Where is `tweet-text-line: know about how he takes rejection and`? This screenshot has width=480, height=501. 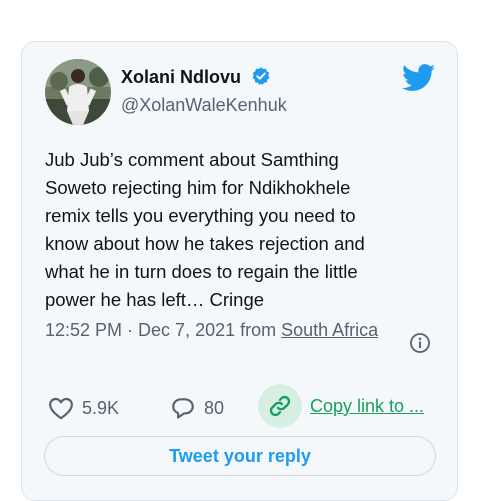
tweet-text-line: know about how he takes rejection and is located at coordinates (205, 243).